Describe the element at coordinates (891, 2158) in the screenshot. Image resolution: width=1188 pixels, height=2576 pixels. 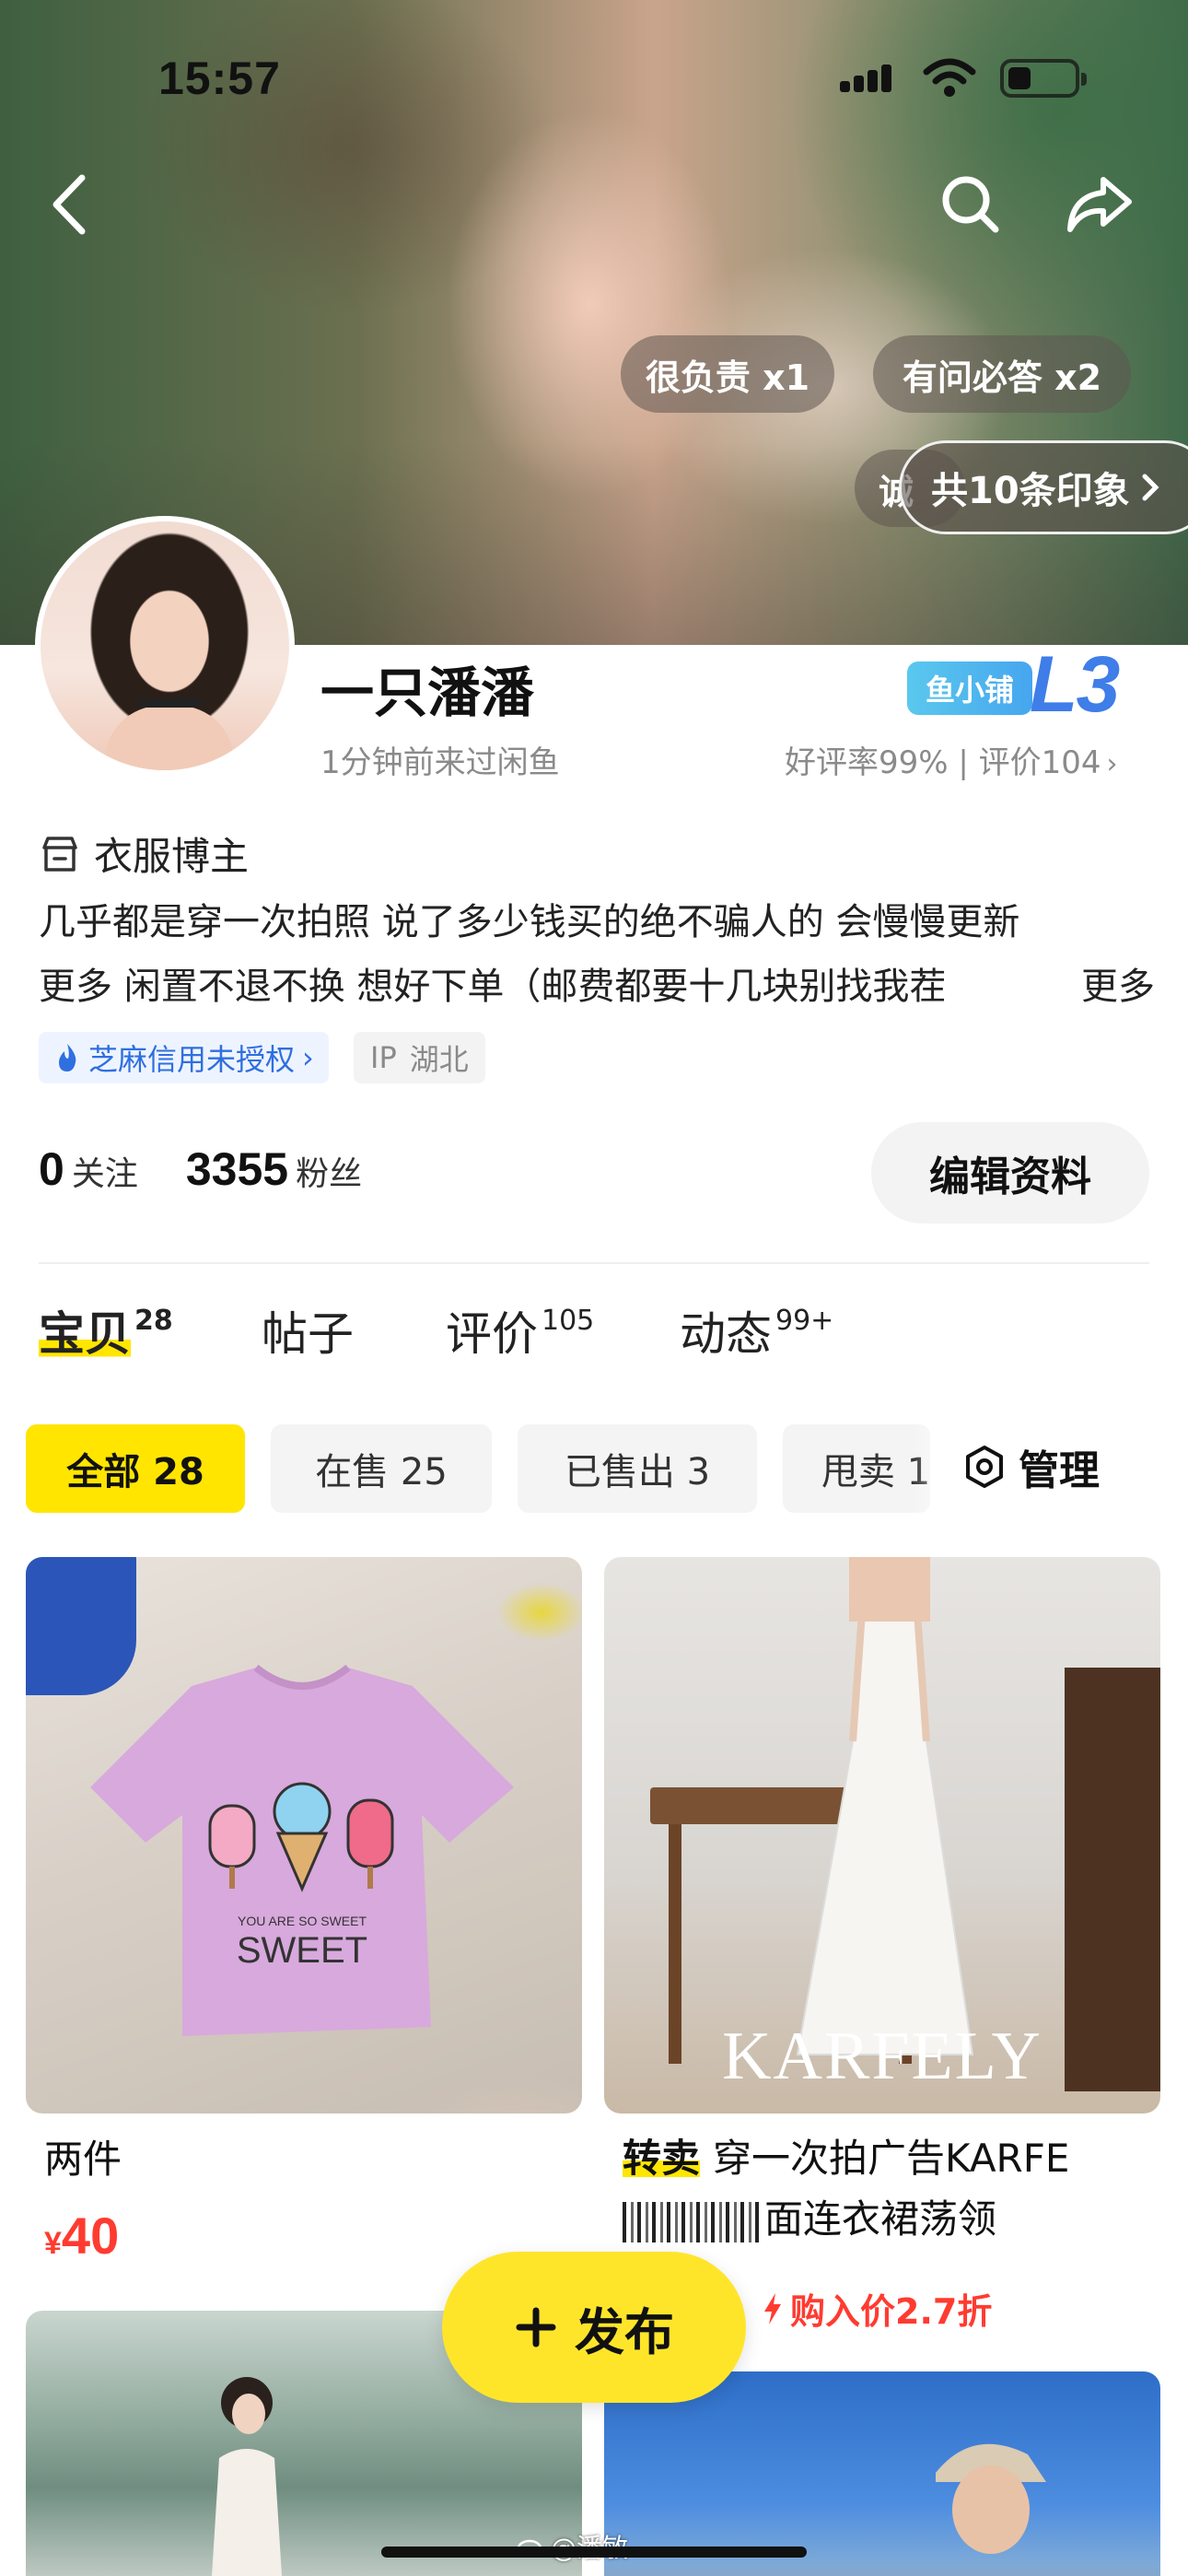
I see `product-title-line: 穿一次拍广告KARFE` at that location.